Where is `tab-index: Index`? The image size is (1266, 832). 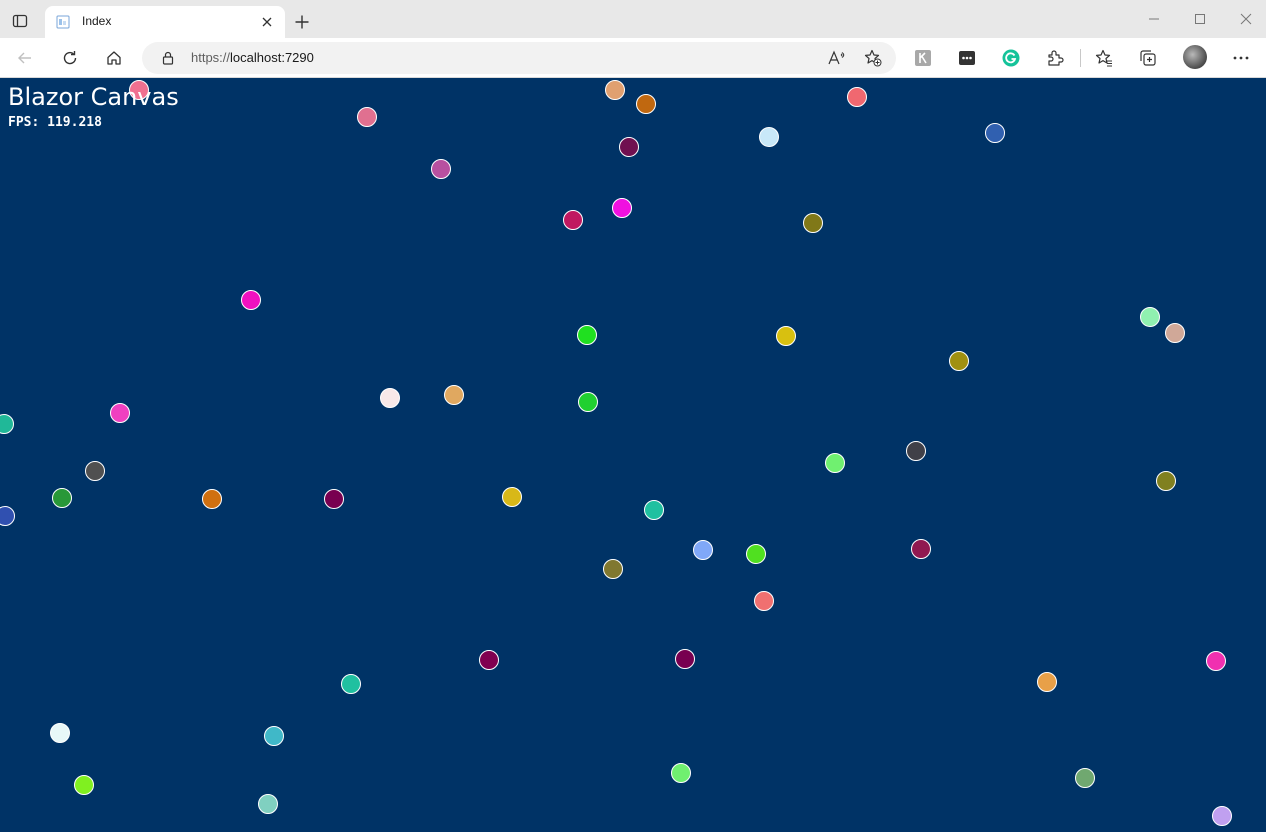
tab-index: Index is located at coordinates (165, 22).